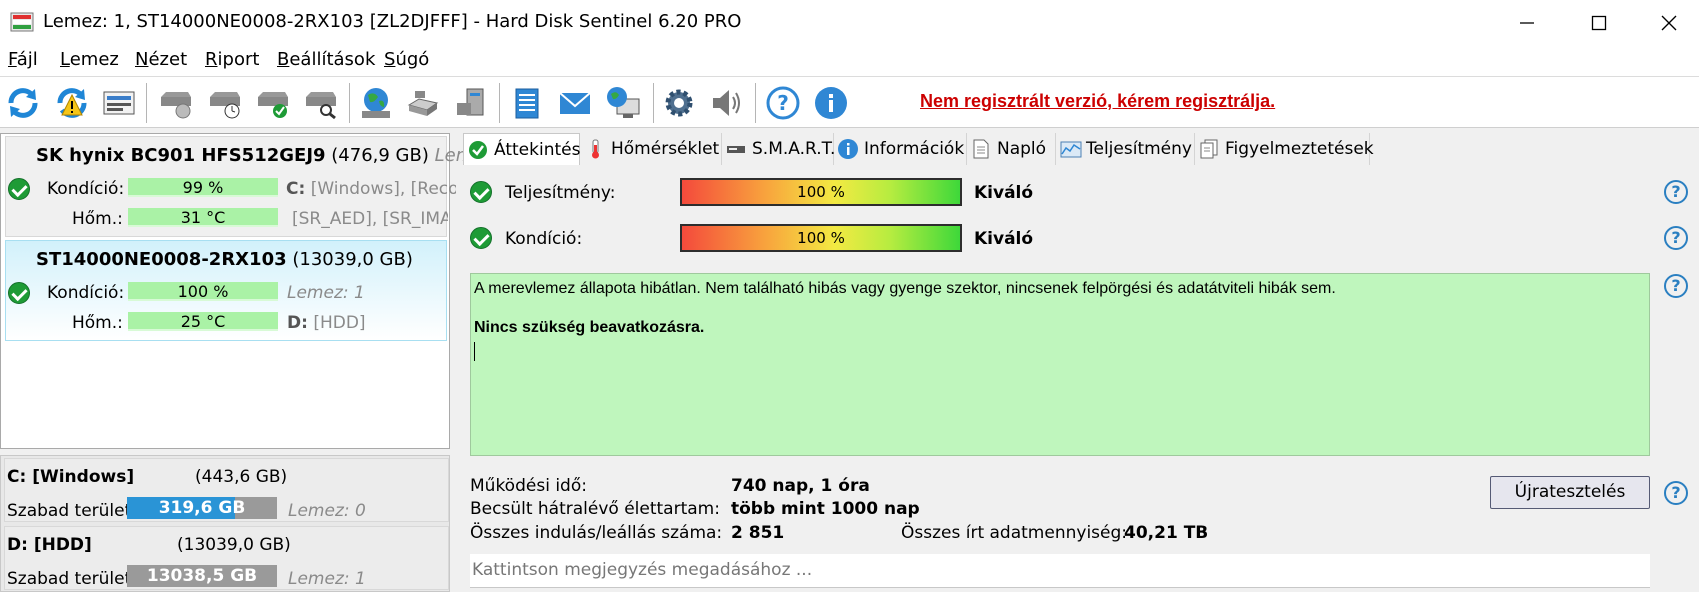  What do you see at coordinates (406, 59) in the screenshot?
I see `menu-help: Súgó` at bounding box center [406, 59].